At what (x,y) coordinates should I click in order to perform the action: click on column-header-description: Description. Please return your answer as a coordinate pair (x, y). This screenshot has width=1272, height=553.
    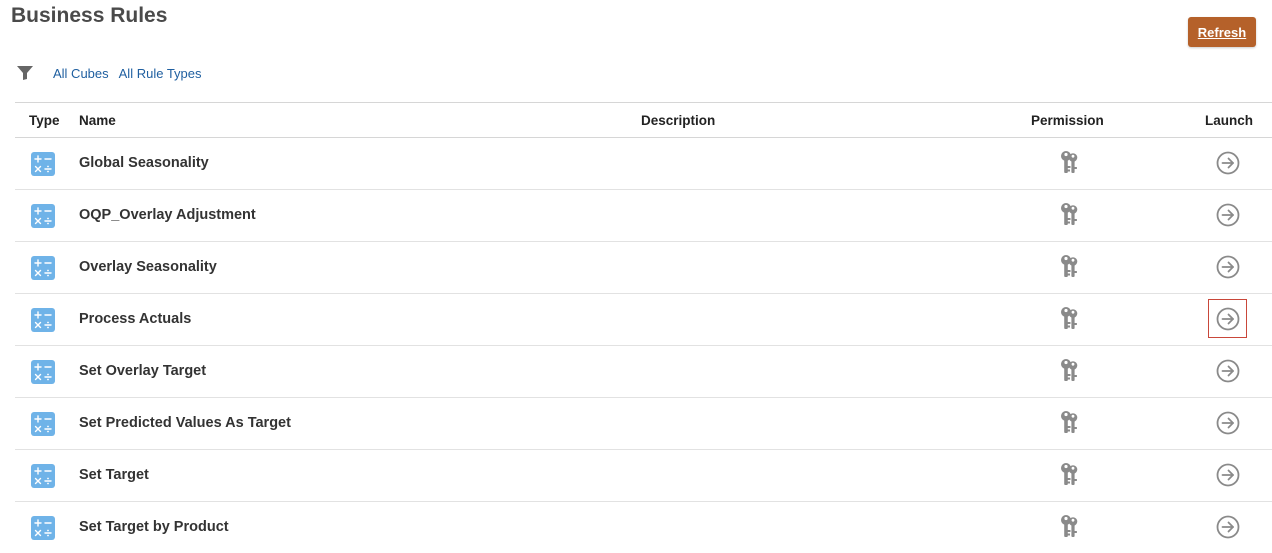
    Looking at the image, I should click on (678, 120).